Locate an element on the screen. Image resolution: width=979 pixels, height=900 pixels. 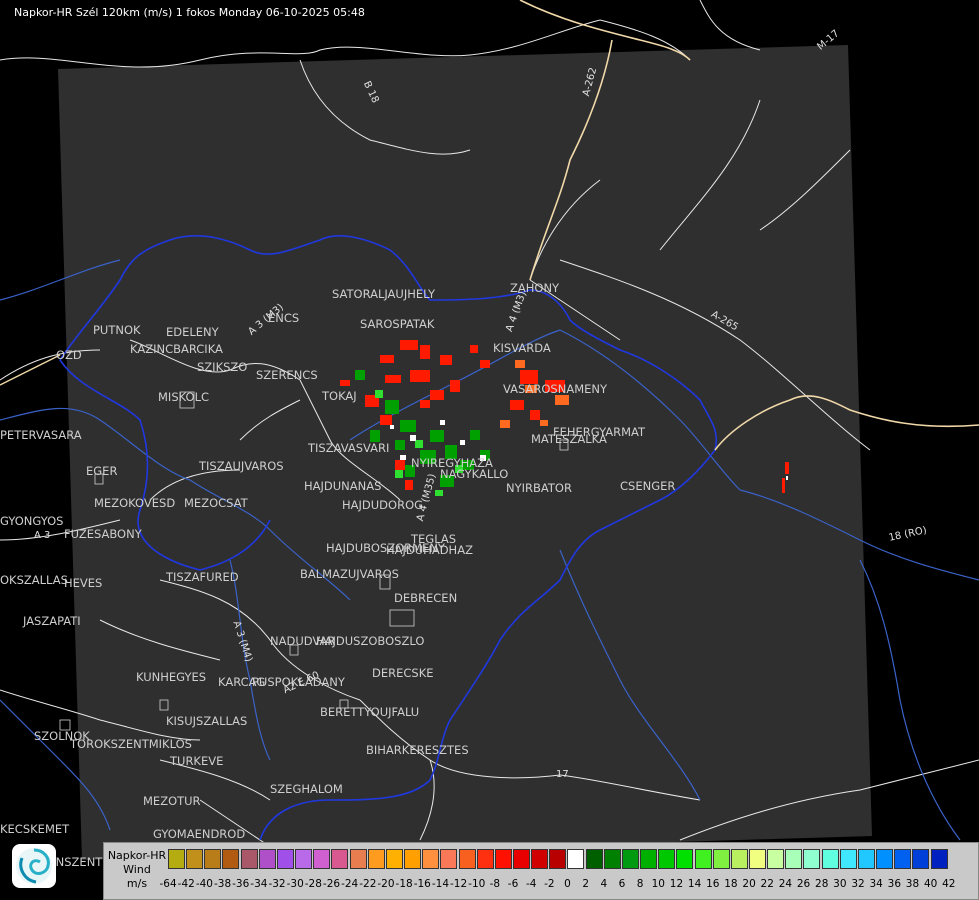
legend-tick-label: -40 is located at coordinates (204, 884).